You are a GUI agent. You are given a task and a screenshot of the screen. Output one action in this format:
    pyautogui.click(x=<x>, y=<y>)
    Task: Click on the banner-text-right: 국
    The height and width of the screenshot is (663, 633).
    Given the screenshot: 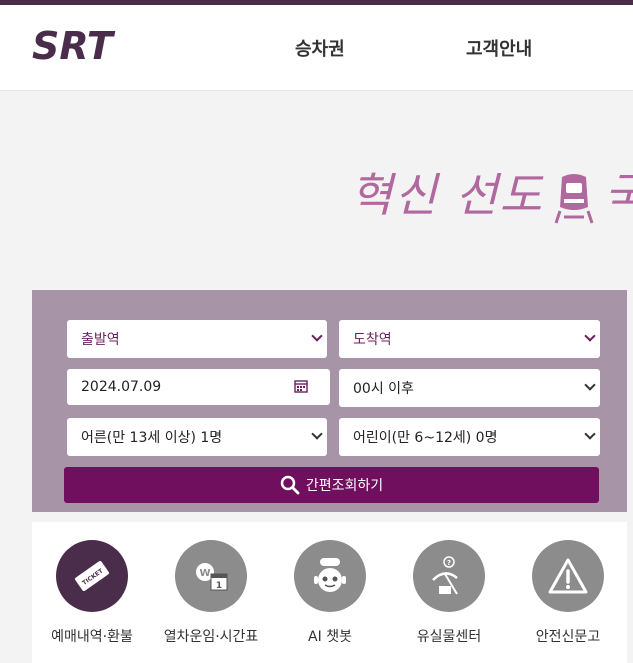 What is the action you would take?
    pyautogui.click(x=618, y=195)
    